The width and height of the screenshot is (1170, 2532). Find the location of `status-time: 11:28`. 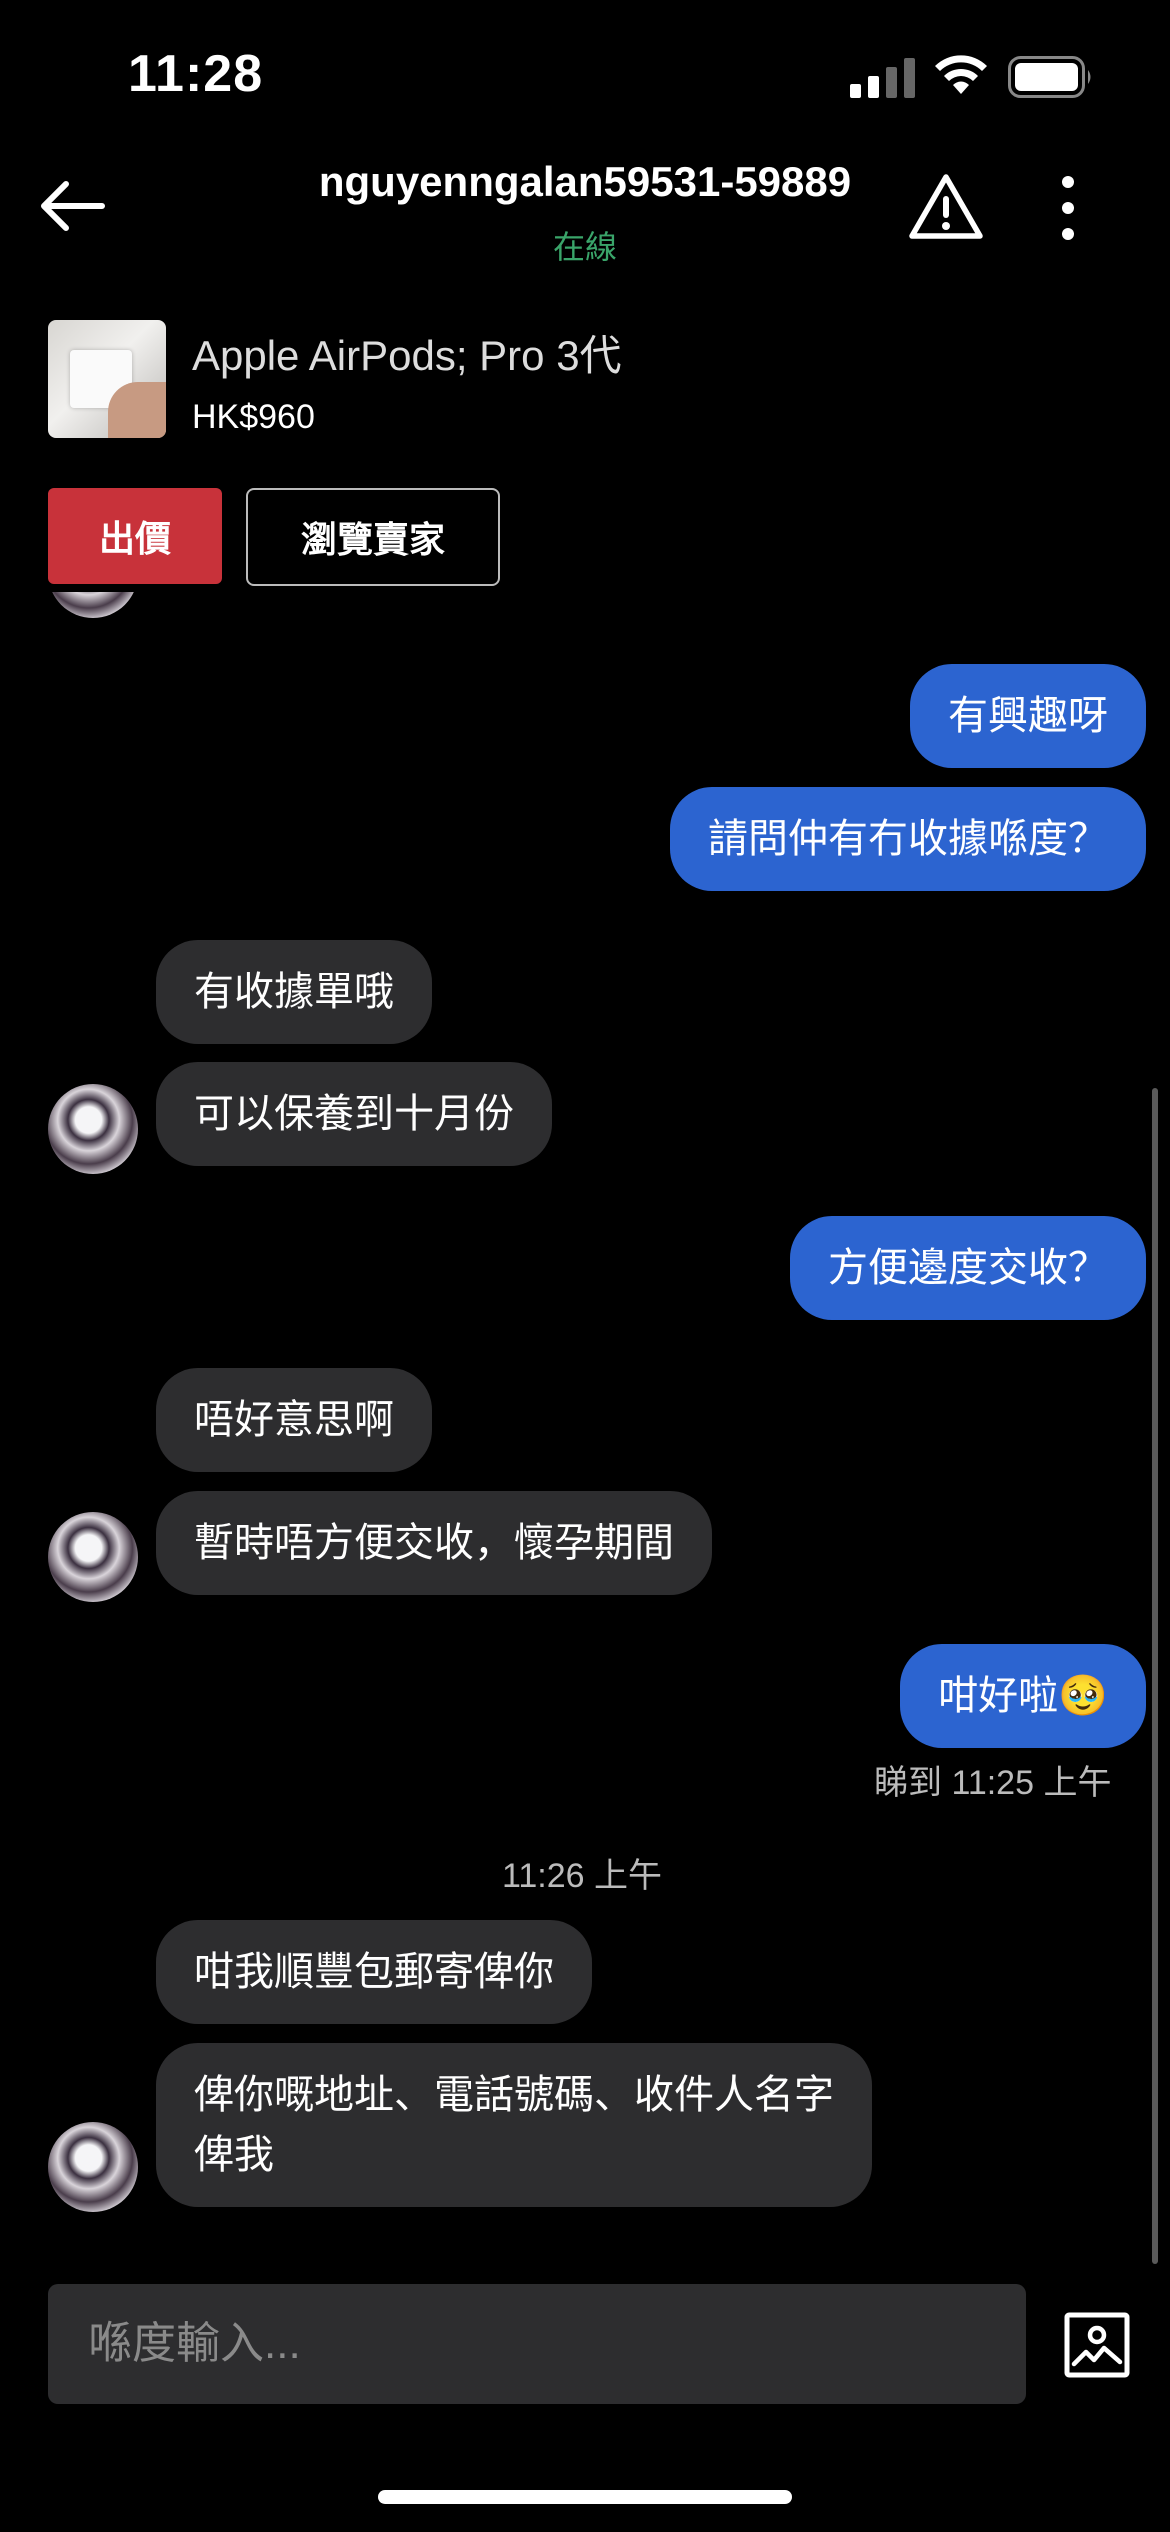

status-time: 11:28 is located at coordinates (196, 74).